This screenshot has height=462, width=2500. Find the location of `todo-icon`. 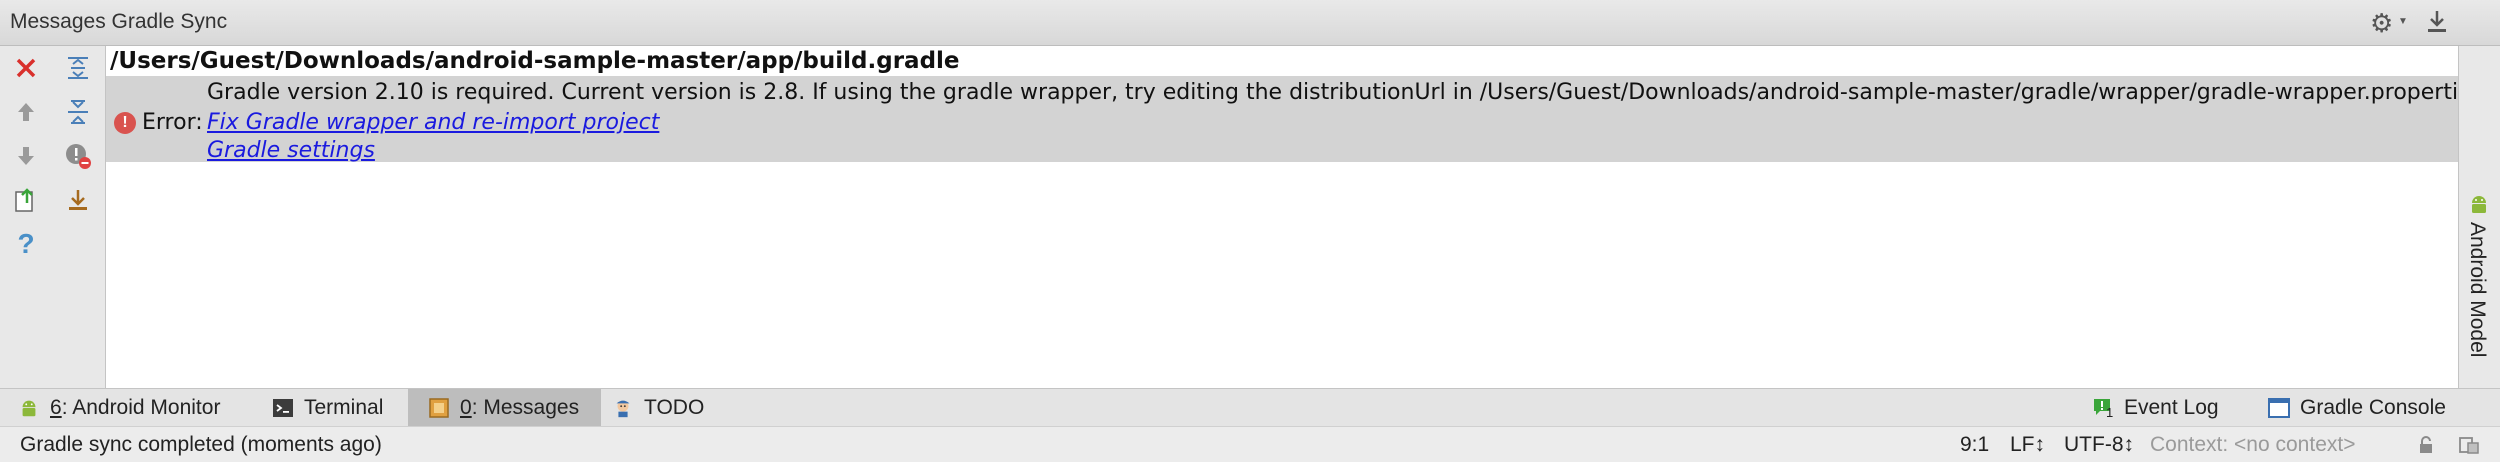

todo-icon is located at coordinates (623, 408).